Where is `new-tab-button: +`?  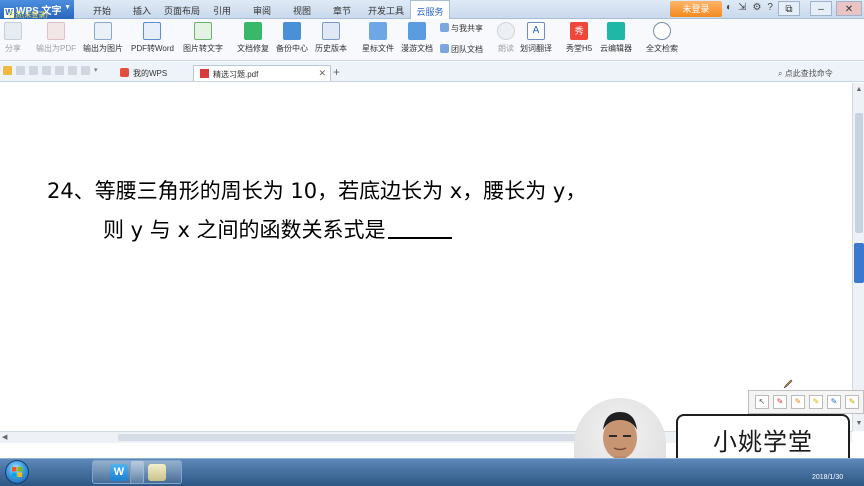 new-tab-button: + is located at coordinates (336, 72).